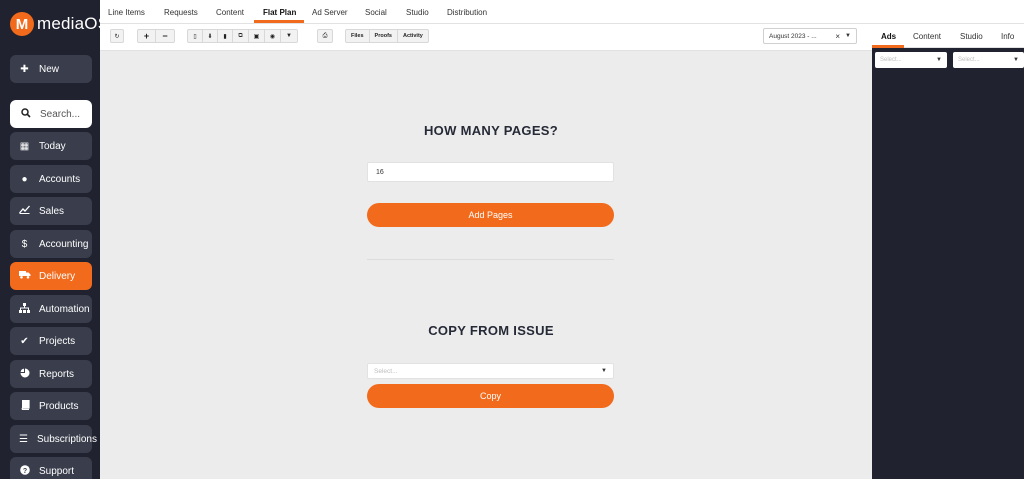  What do you see at coordinates (490, 172) in the screenshot?
I see `page-count-input: 16` at bounding box center [490, 172].